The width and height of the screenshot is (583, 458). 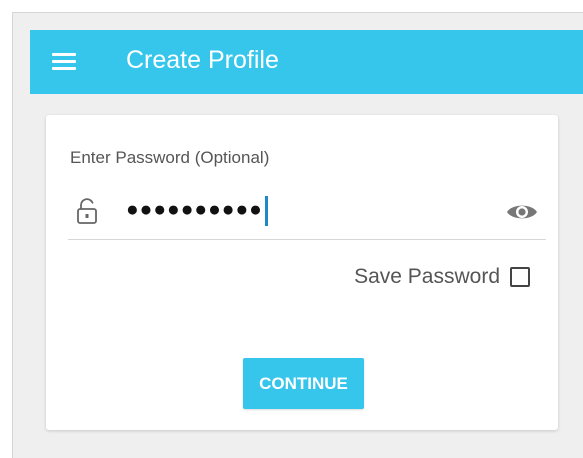 What do you see at coordinates (427, 276) in the screenshot?
I see `save-password-label: Save Password` at bounding box center [427, 276].